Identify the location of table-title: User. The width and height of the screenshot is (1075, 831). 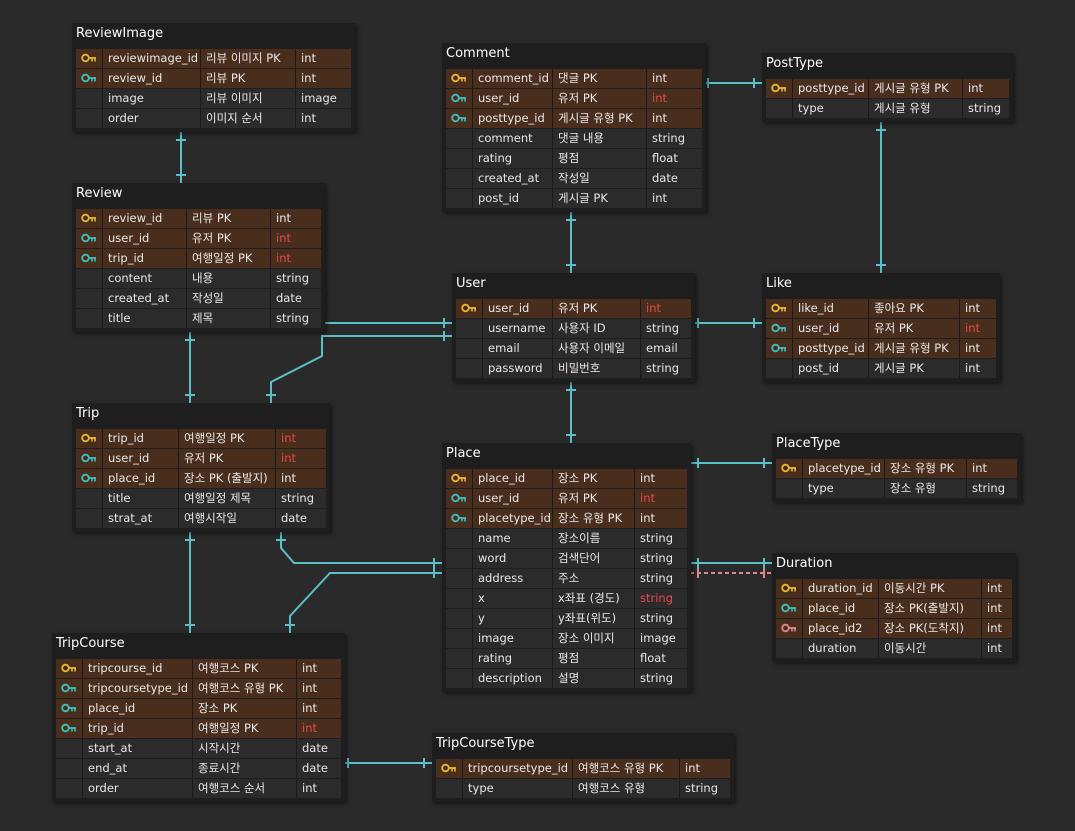
(573, 284).